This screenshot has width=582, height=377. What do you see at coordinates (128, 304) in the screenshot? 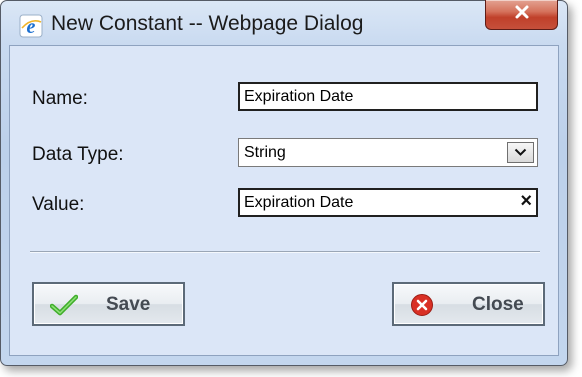
I see `save-button-label: Save` at bounding box center [128, 304].